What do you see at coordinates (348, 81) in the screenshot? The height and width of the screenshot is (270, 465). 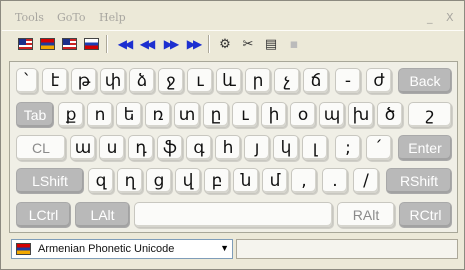 I see `key: -` at bounding box center [348, 81].